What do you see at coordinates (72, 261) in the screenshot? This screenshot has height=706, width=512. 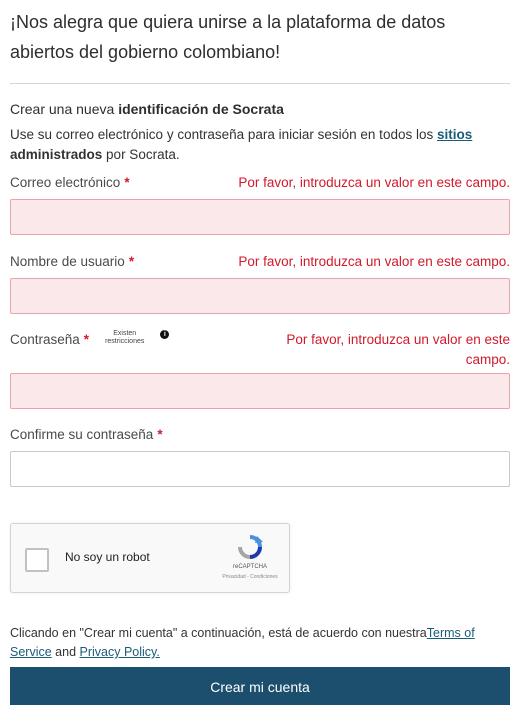 I see `username-label: Nombre de usuario *` at bounding box center [72, 261].